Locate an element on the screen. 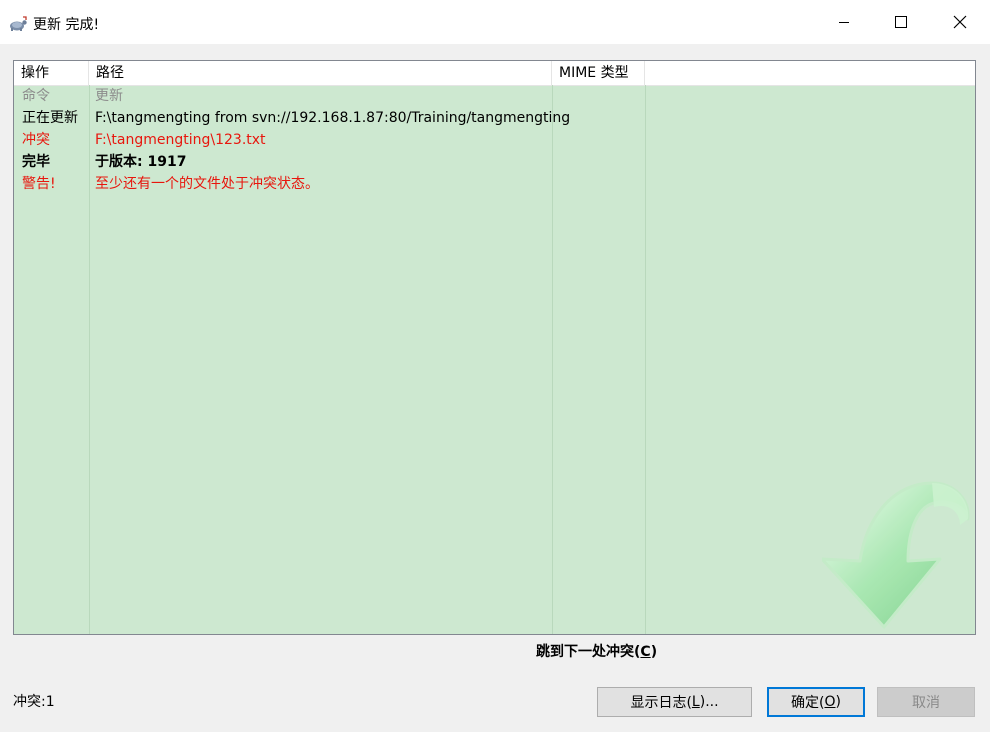 The image size is (990, 732). column-header-empty is located at coordinates (810, 73).